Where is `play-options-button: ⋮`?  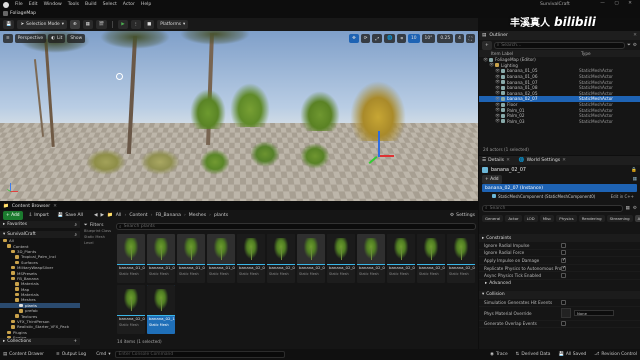 play-options-button: ⋮ is located at coordinates (136, 24).